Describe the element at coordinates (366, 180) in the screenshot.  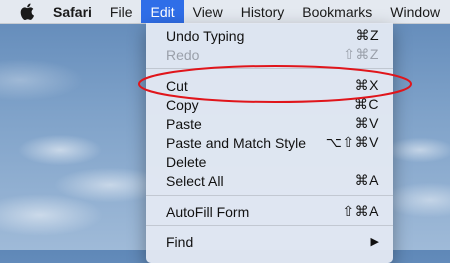
I see `menu-item-shortcut: ⌘A` at that location.